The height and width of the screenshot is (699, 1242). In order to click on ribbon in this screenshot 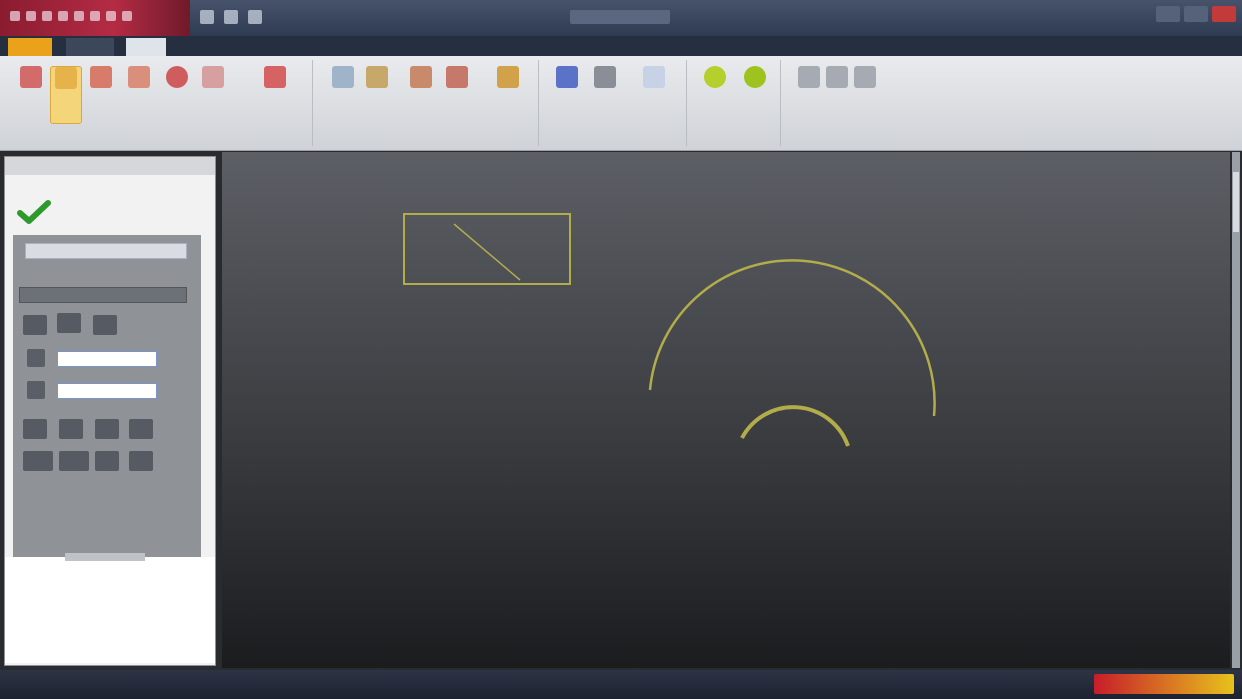, I will do `click(621, 103)`.